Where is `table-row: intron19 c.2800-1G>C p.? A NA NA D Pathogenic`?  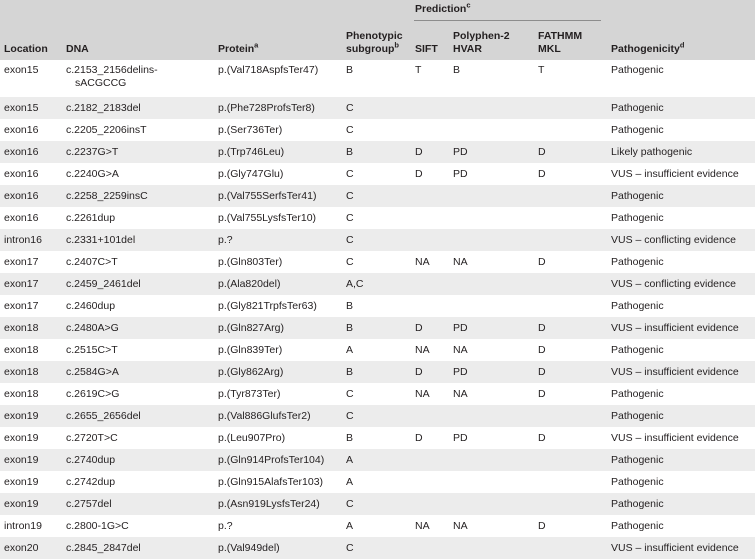
table-row: intron19 c.2800-1G>C p.? A NA NA D Pathogenic is located at coordinates (377, 526).